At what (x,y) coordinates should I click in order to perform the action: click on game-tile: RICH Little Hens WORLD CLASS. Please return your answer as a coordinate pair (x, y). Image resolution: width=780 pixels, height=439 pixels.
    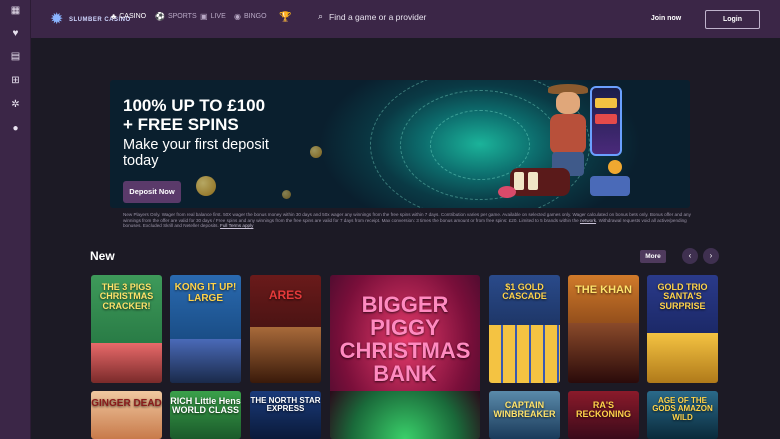
    Looking at the image, I should click on (205, 415).